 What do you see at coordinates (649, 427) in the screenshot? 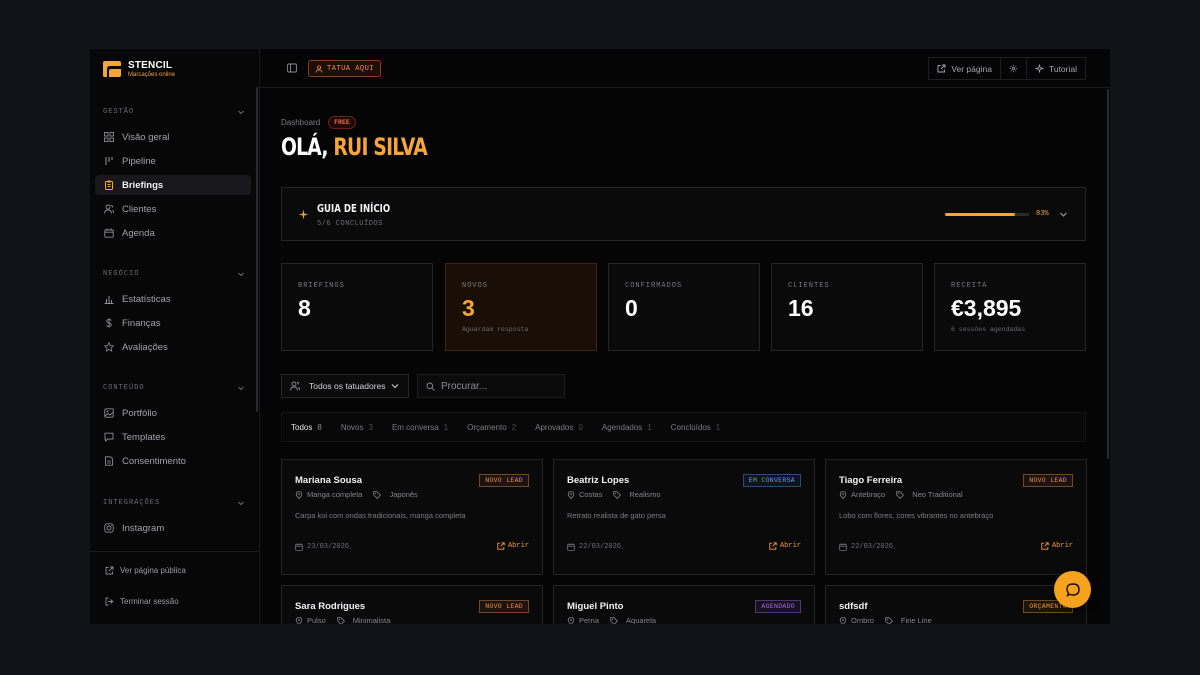
I see `tab-count: 1` at bounding box center [649, 427].